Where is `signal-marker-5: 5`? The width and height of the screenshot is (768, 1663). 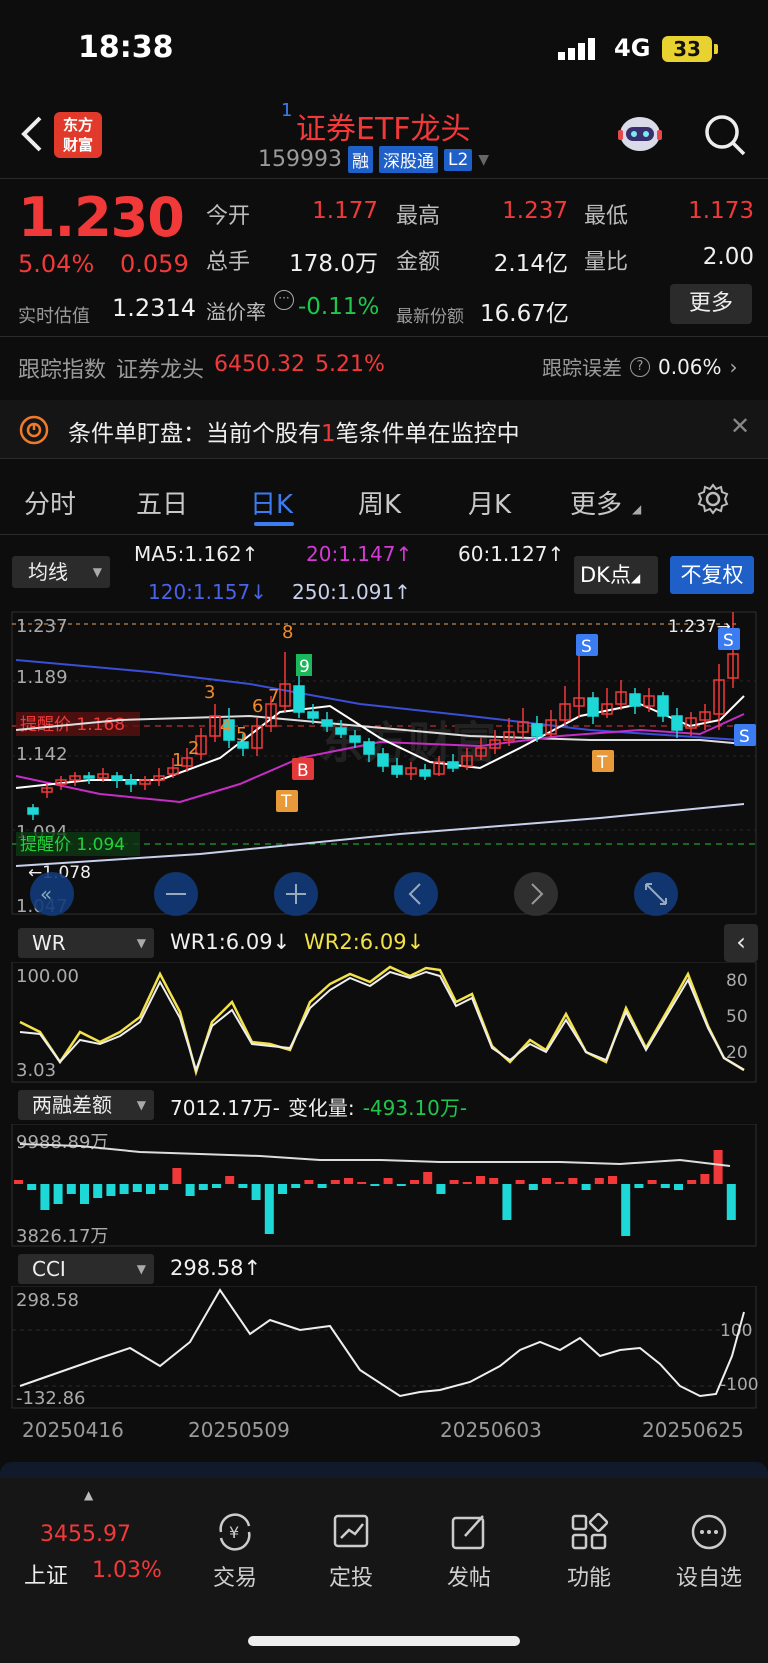 signal-marker-5: 5 is located at coordinates (241, 734).